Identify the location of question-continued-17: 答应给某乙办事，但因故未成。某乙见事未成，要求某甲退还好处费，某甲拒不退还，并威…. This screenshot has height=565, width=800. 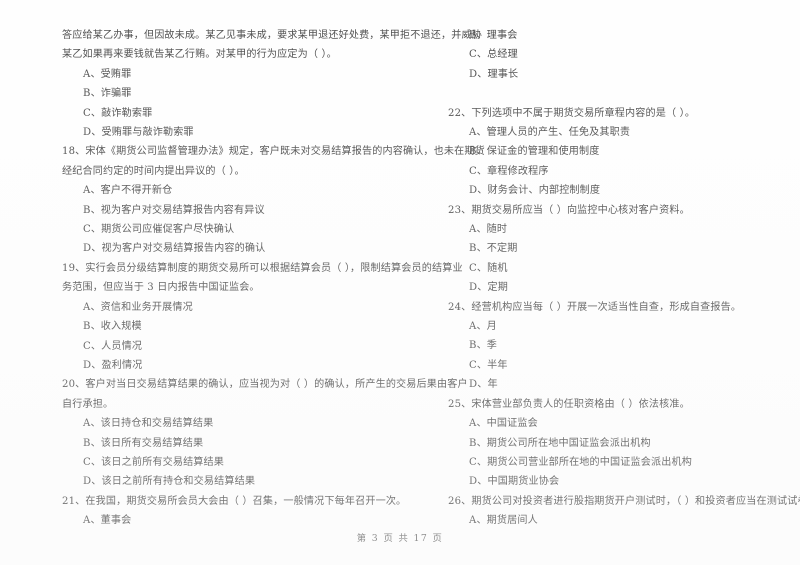
(272, 84).